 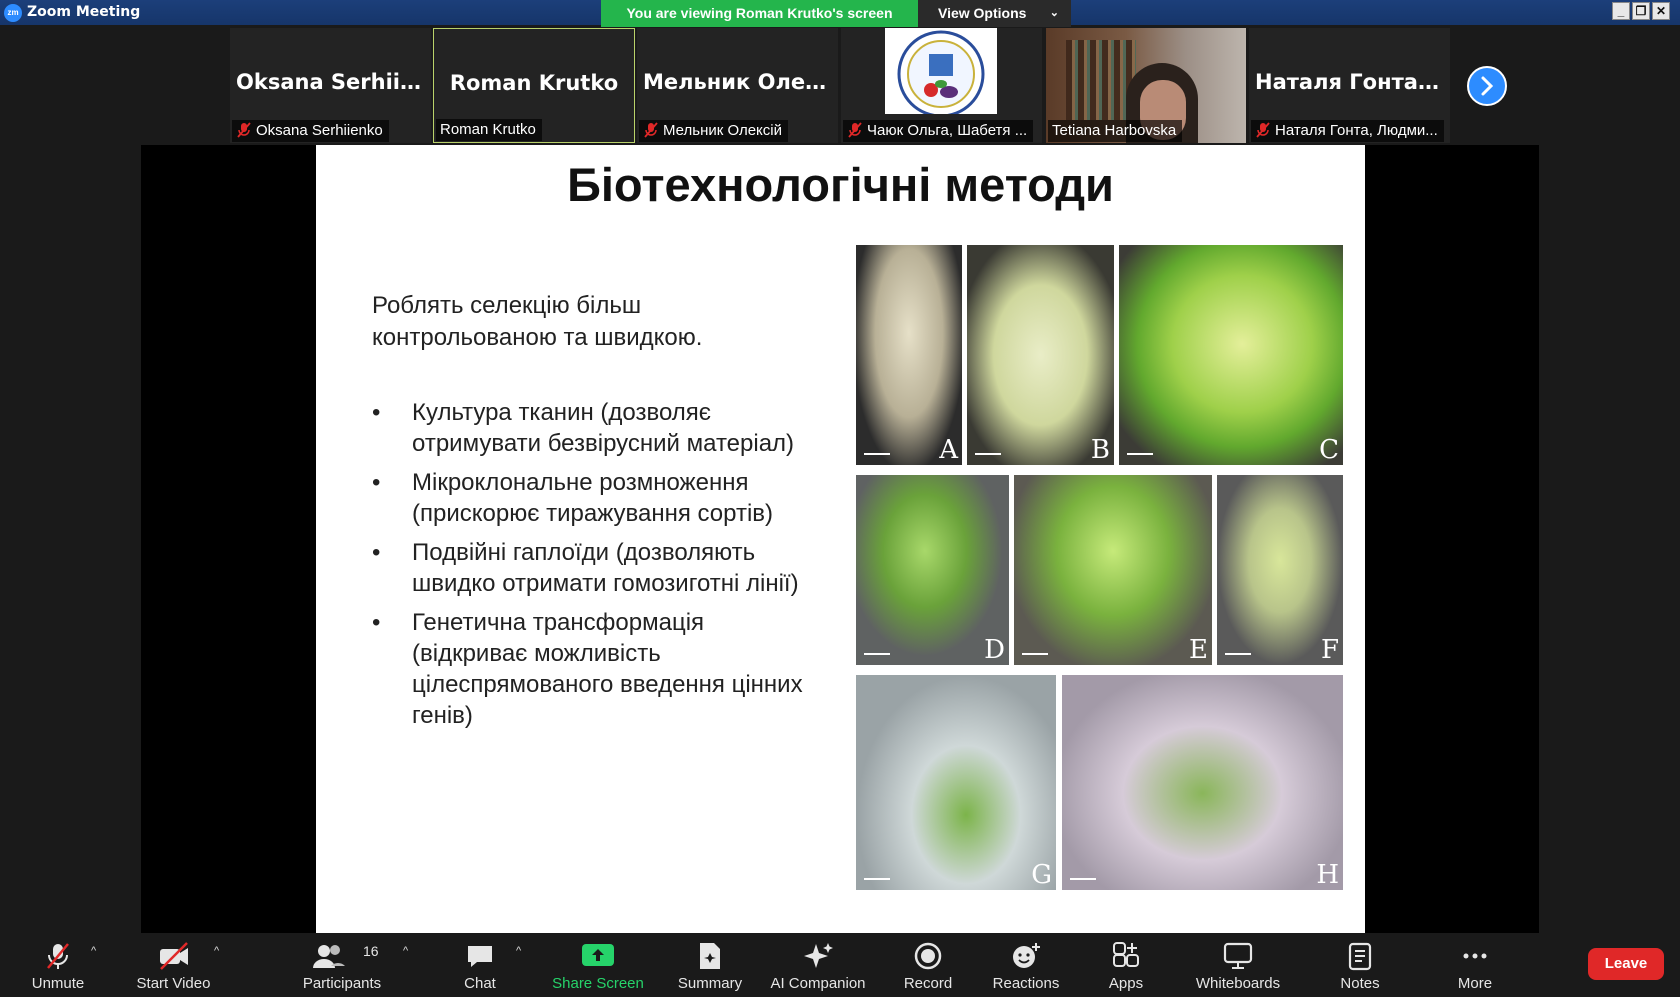 I want to click on zoom-logo-icon: zm, so click(x=13, y=13).